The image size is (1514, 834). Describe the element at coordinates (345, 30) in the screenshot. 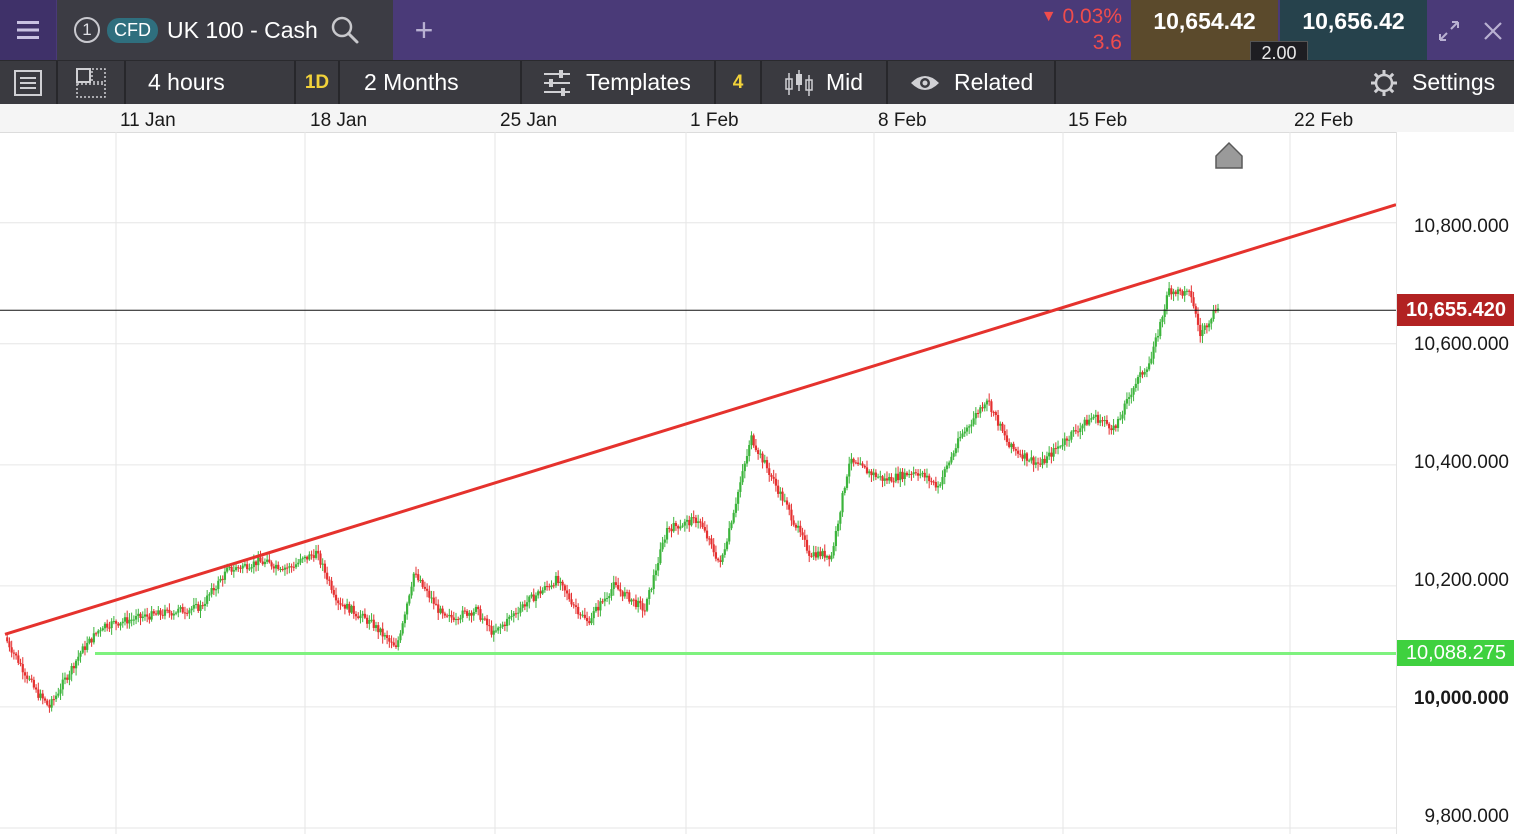

I see `search-icon` at that location.